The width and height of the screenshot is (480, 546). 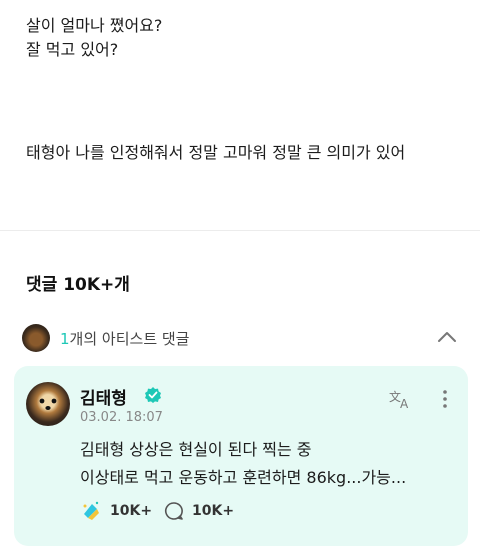 What do you see at coordinates (78, 285) in the screenshot?
I see `comments-header: 댓글 10K+개` at bounding box center [78, 285].